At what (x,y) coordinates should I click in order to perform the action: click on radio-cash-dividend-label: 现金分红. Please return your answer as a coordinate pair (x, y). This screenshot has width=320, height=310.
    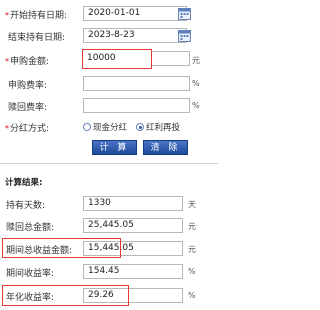
    Looking at the image, I should click on (110, 128).